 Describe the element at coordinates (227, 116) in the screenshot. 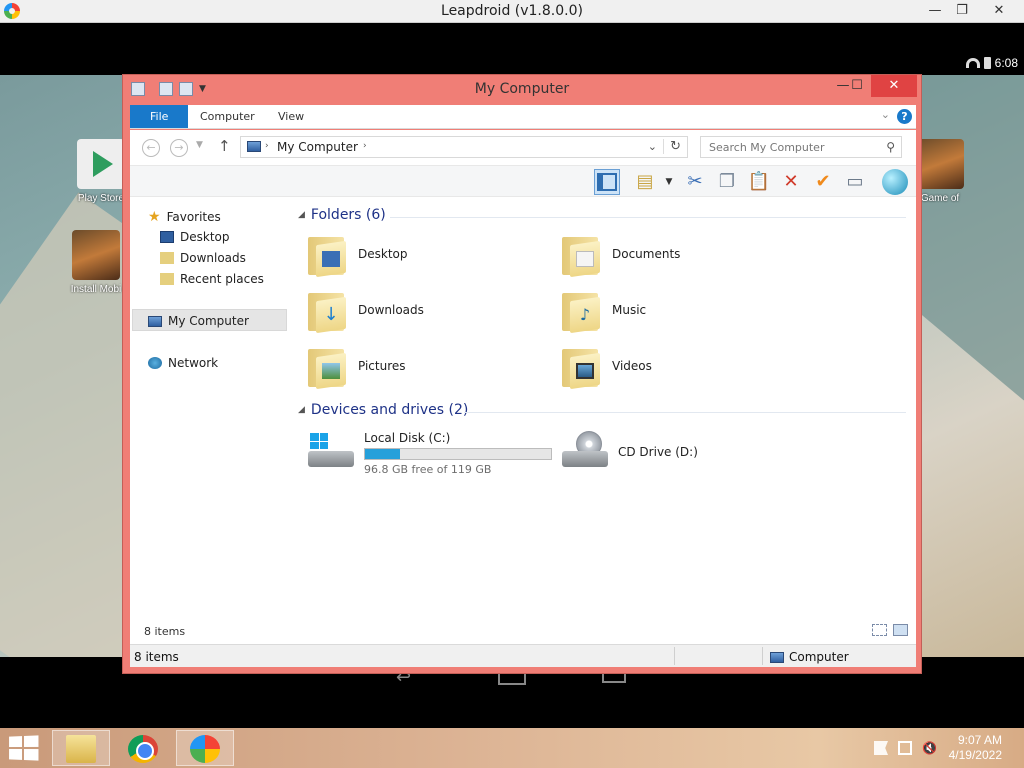

I see `tab-computer: Computer` at that location.